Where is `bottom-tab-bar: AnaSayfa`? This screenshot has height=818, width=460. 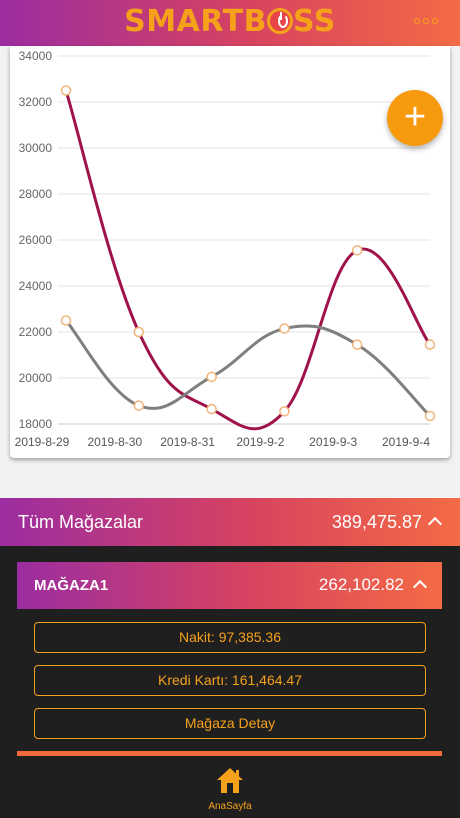
bottom-tab-bar: AnaSayfa is located at coordinates (230, 789).